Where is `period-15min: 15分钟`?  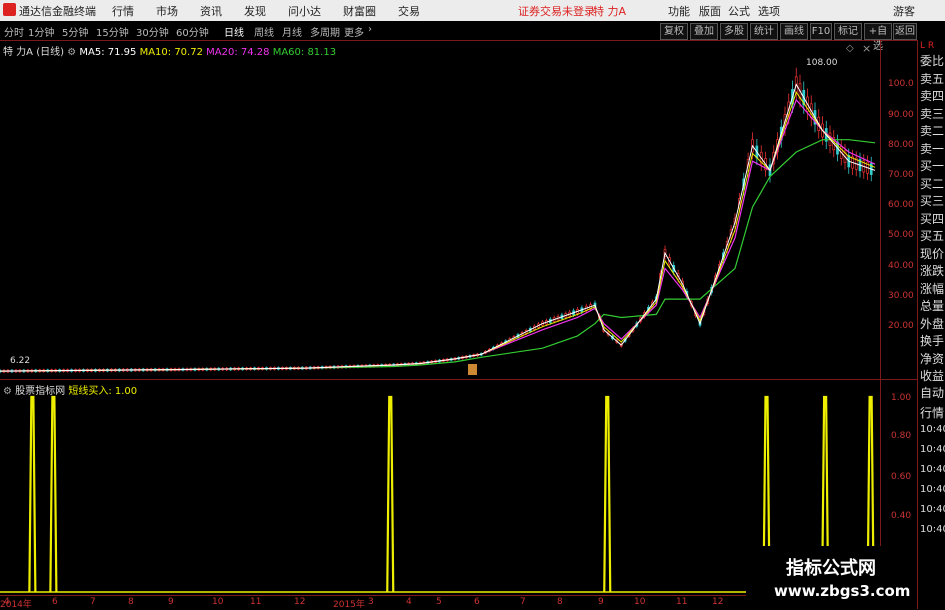
period-15min: 15分钟 is located at coordinates (112, 31).